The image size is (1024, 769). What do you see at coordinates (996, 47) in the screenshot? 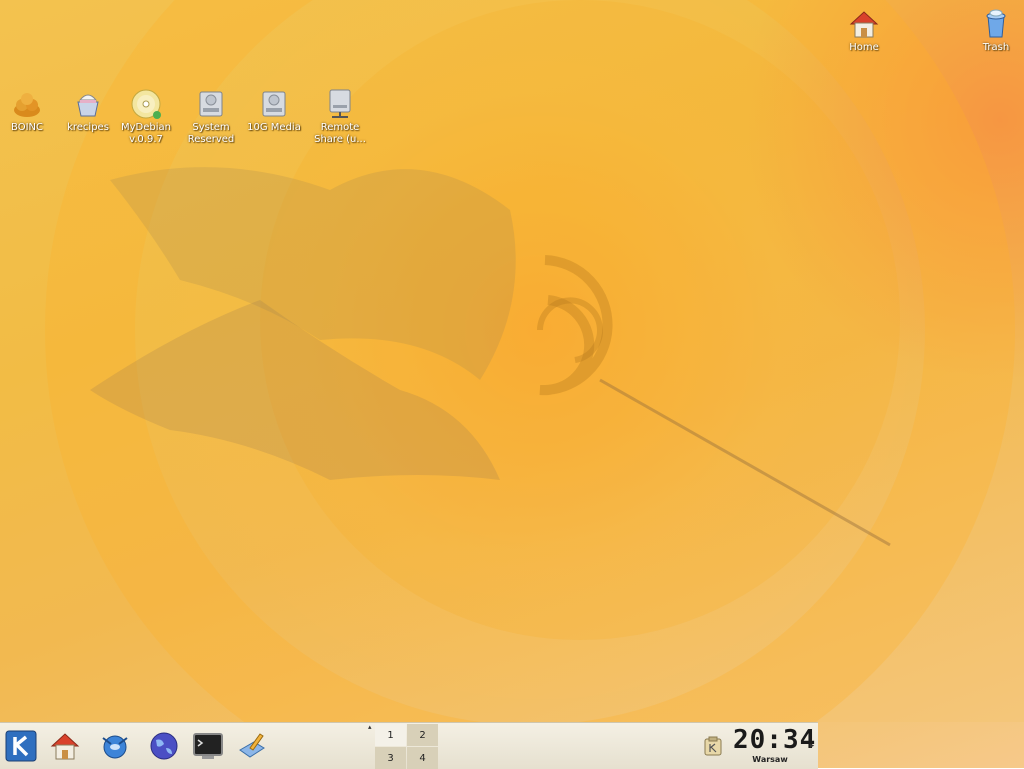
I see `desktop-icon-label: Trash` at bounding box center [996, 47].